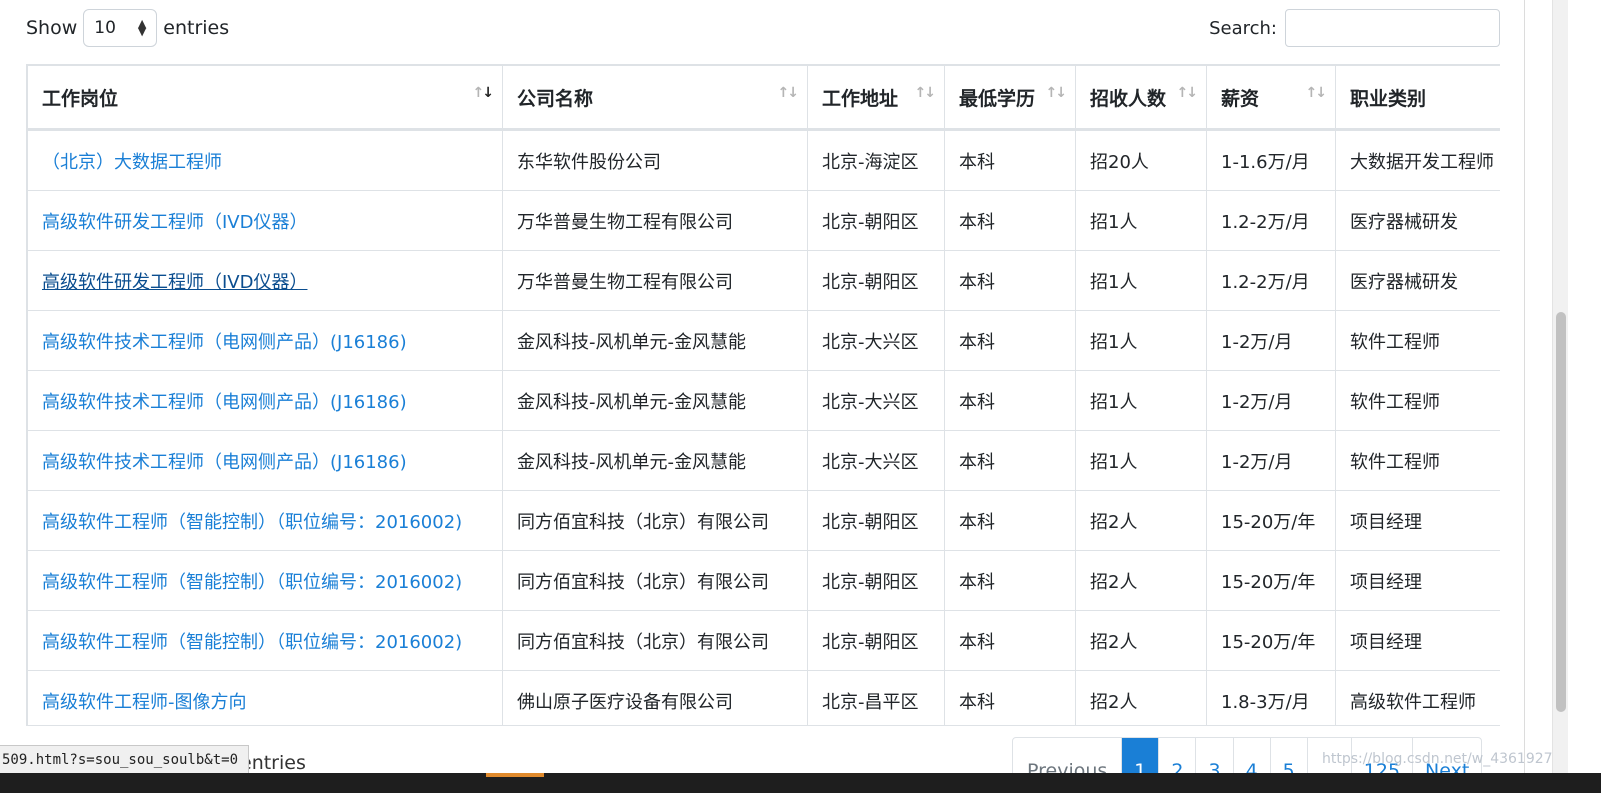 This screenshot has width=1601, height=793. Describe the element at coordinates (265, 98) in the screenshot. I see `column-header-job: 工作岗位 ↑↓` at that location.